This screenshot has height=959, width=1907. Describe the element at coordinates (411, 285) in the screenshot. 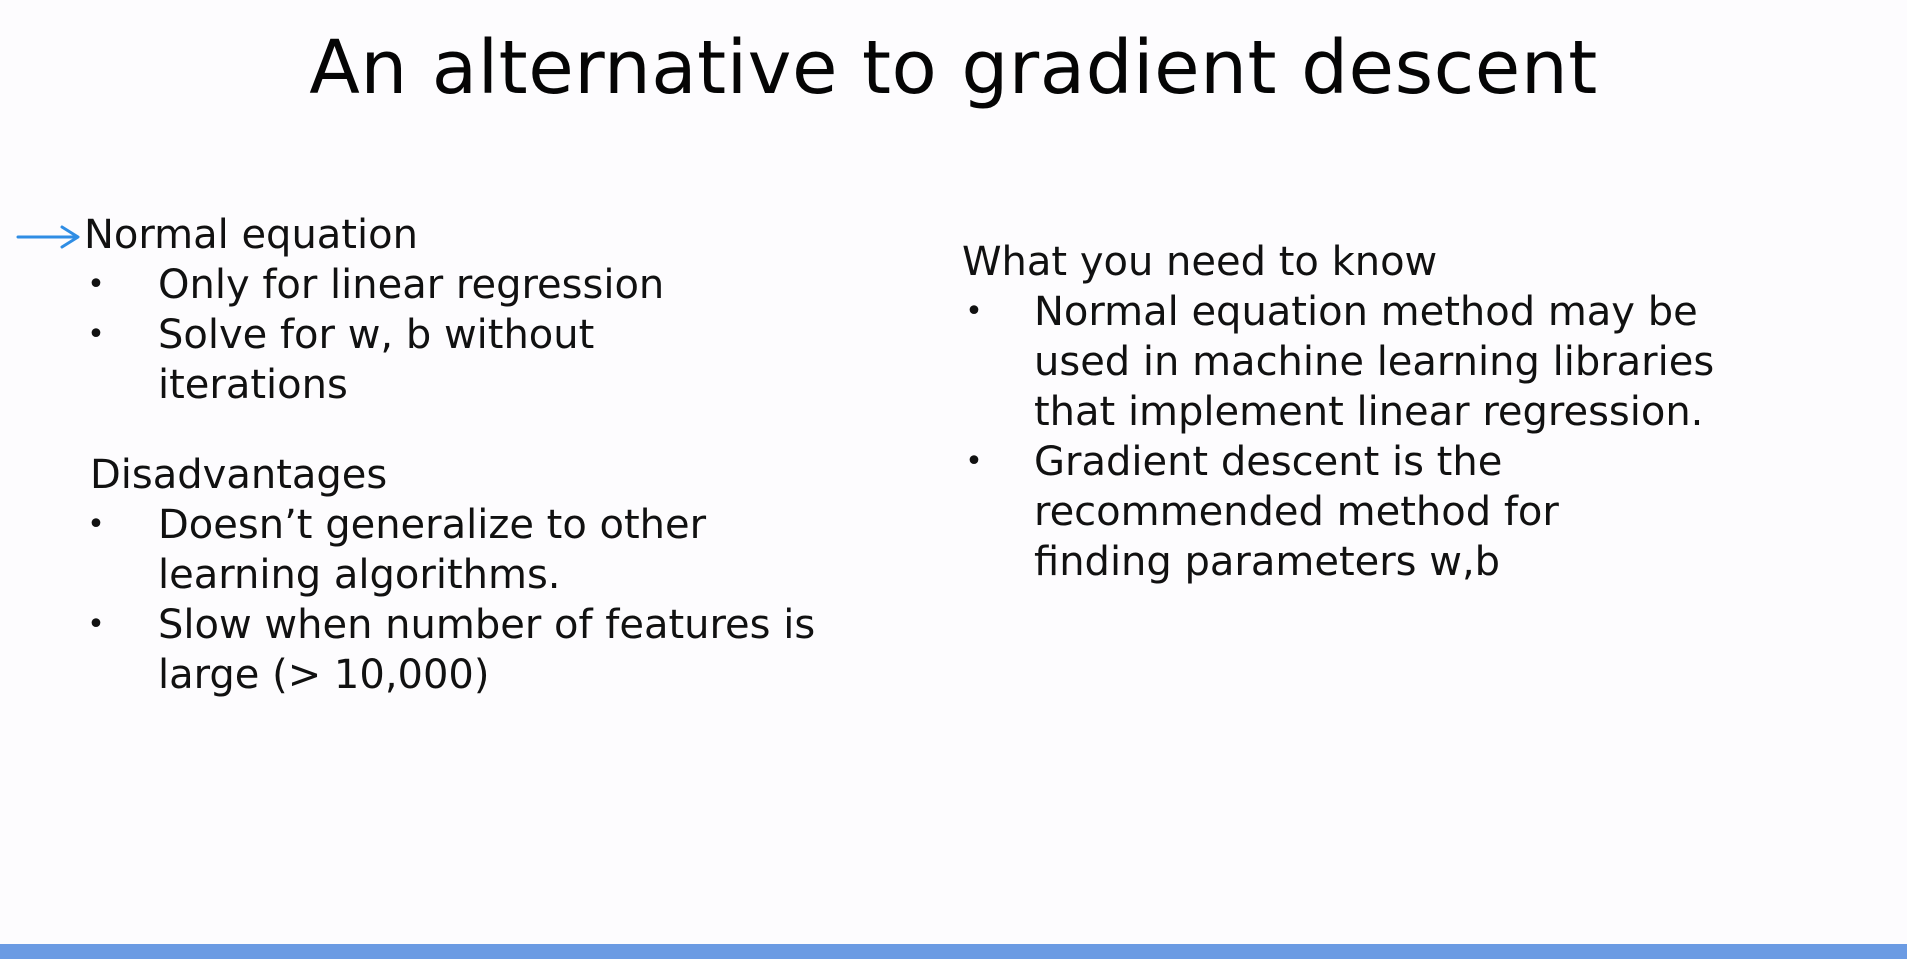

I see `list-item-text: Only for linear regression` at that location.